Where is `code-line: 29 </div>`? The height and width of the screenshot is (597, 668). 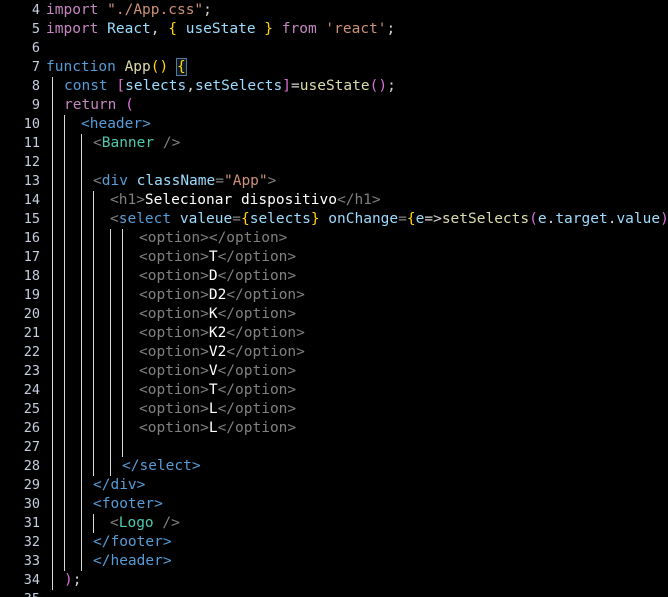
code-line: 29 </div> is located at coordinates (334, 485).